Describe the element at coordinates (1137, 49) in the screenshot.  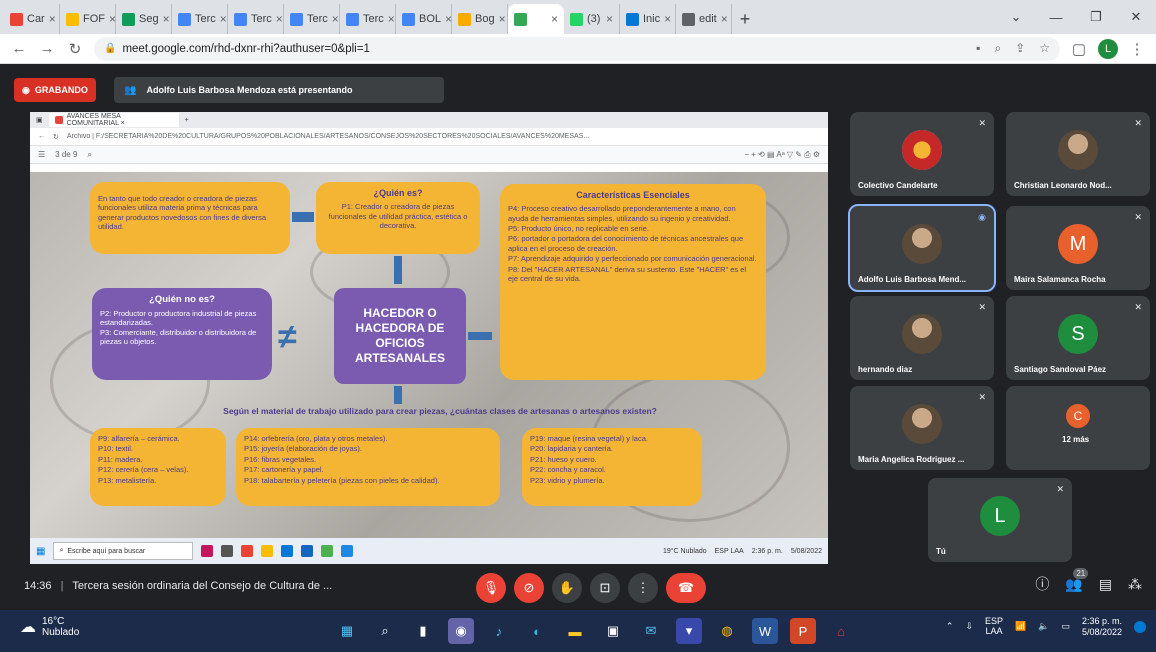
I see `menu-icon: ⋮` at that location.